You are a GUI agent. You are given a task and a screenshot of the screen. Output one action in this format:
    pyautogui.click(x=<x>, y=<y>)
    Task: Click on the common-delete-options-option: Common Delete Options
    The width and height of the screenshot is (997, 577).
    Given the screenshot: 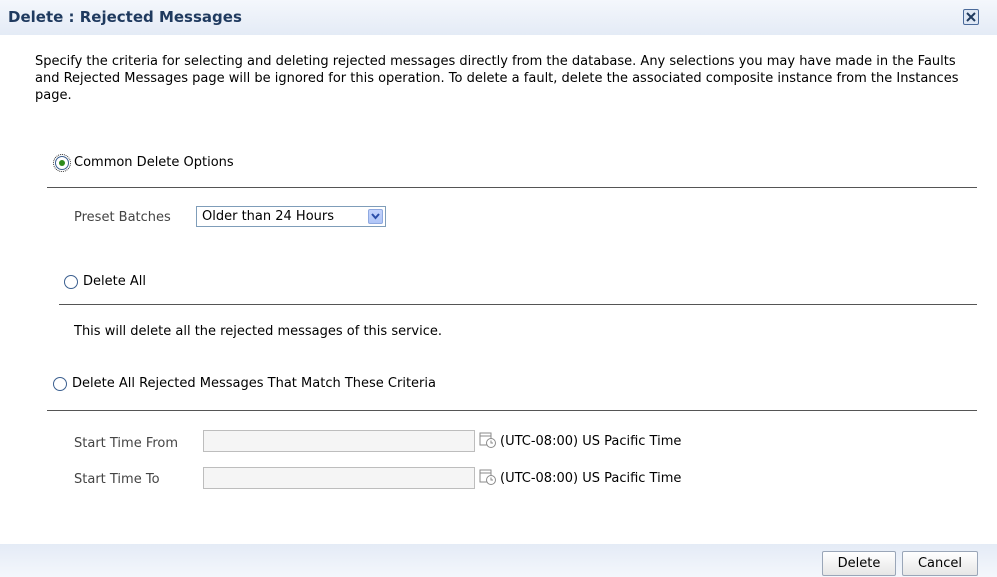 What is the action you would take?
    pyautogui.click(x=143, y=162)
    